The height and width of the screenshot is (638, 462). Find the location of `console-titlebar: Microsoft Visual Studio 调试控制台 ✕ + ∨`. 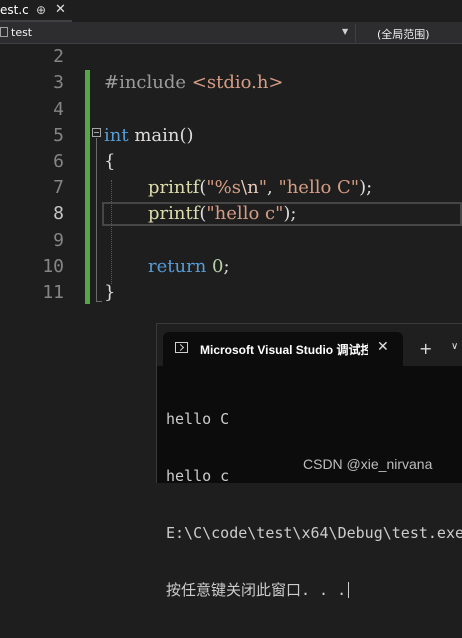

console-titlebar: Microsoft Visual Studio 调试控制台 ✕ + ∨ is located at coordinates (309, 345).